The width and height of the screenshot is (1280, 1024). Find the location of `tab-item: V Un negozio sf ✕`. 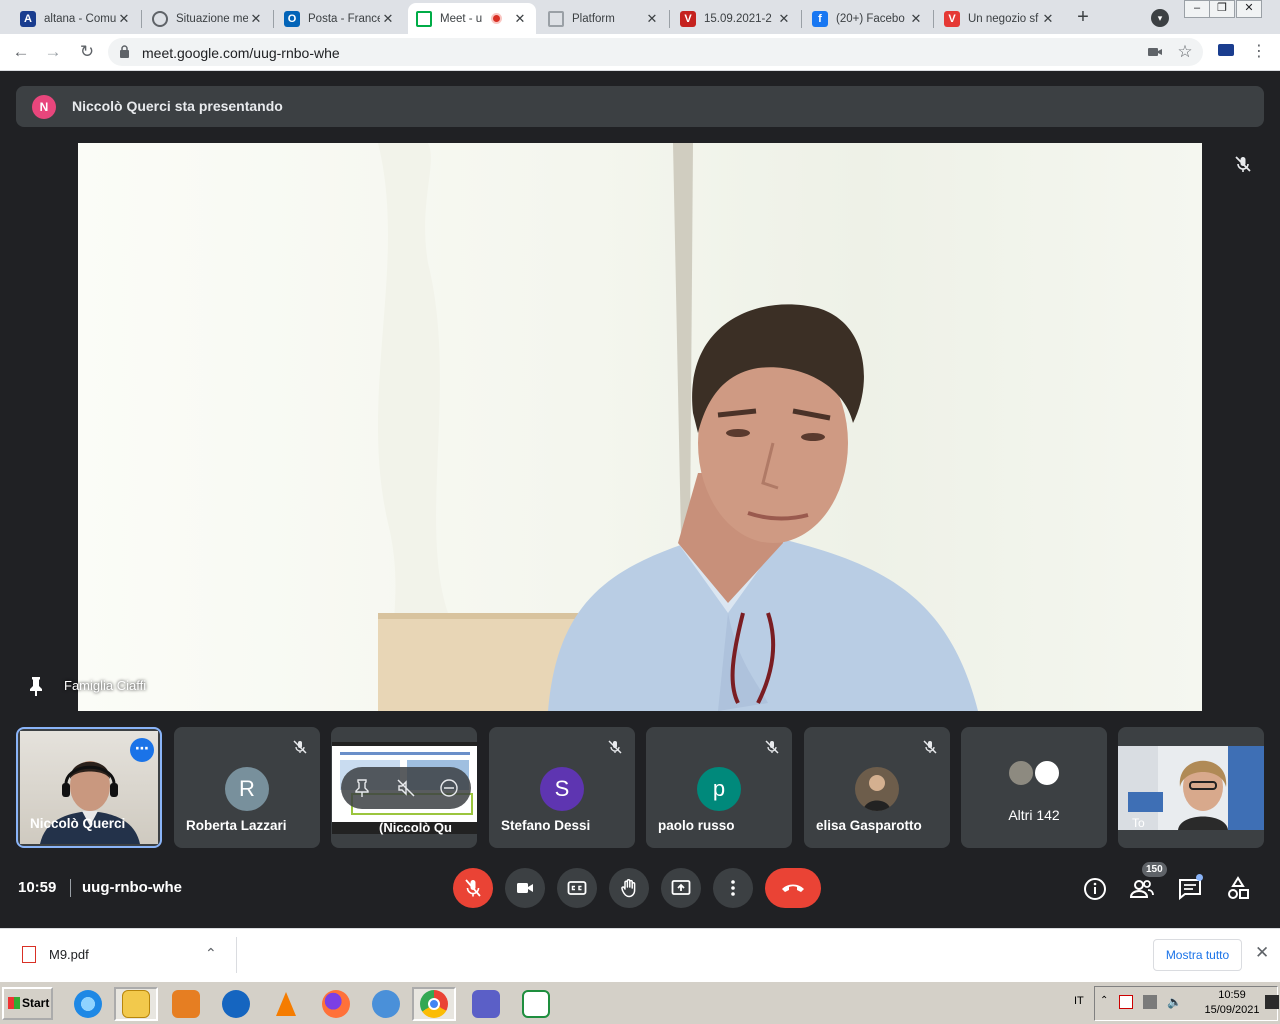

tab-item: V Un negozio sf ✕ is located at coordinates (1000, 18).